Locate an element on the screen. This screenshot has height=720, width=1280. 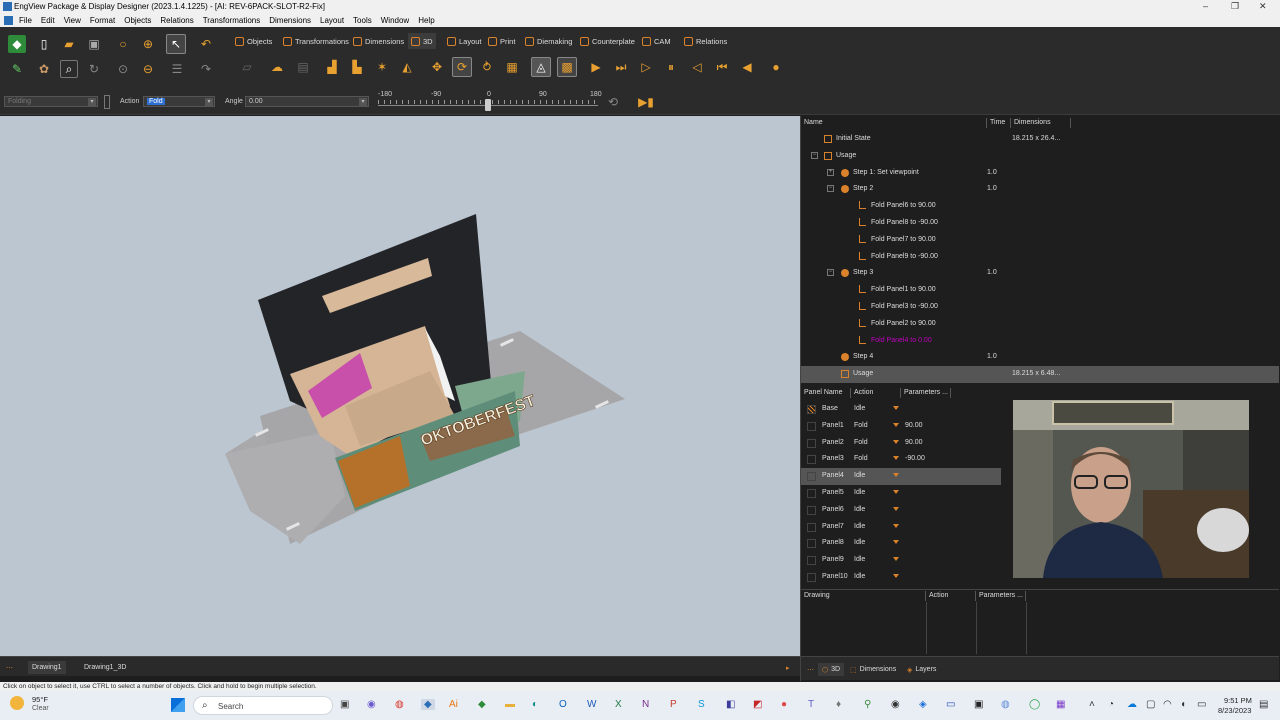
menu-tools: Tools is located at coordinates (362, 20).